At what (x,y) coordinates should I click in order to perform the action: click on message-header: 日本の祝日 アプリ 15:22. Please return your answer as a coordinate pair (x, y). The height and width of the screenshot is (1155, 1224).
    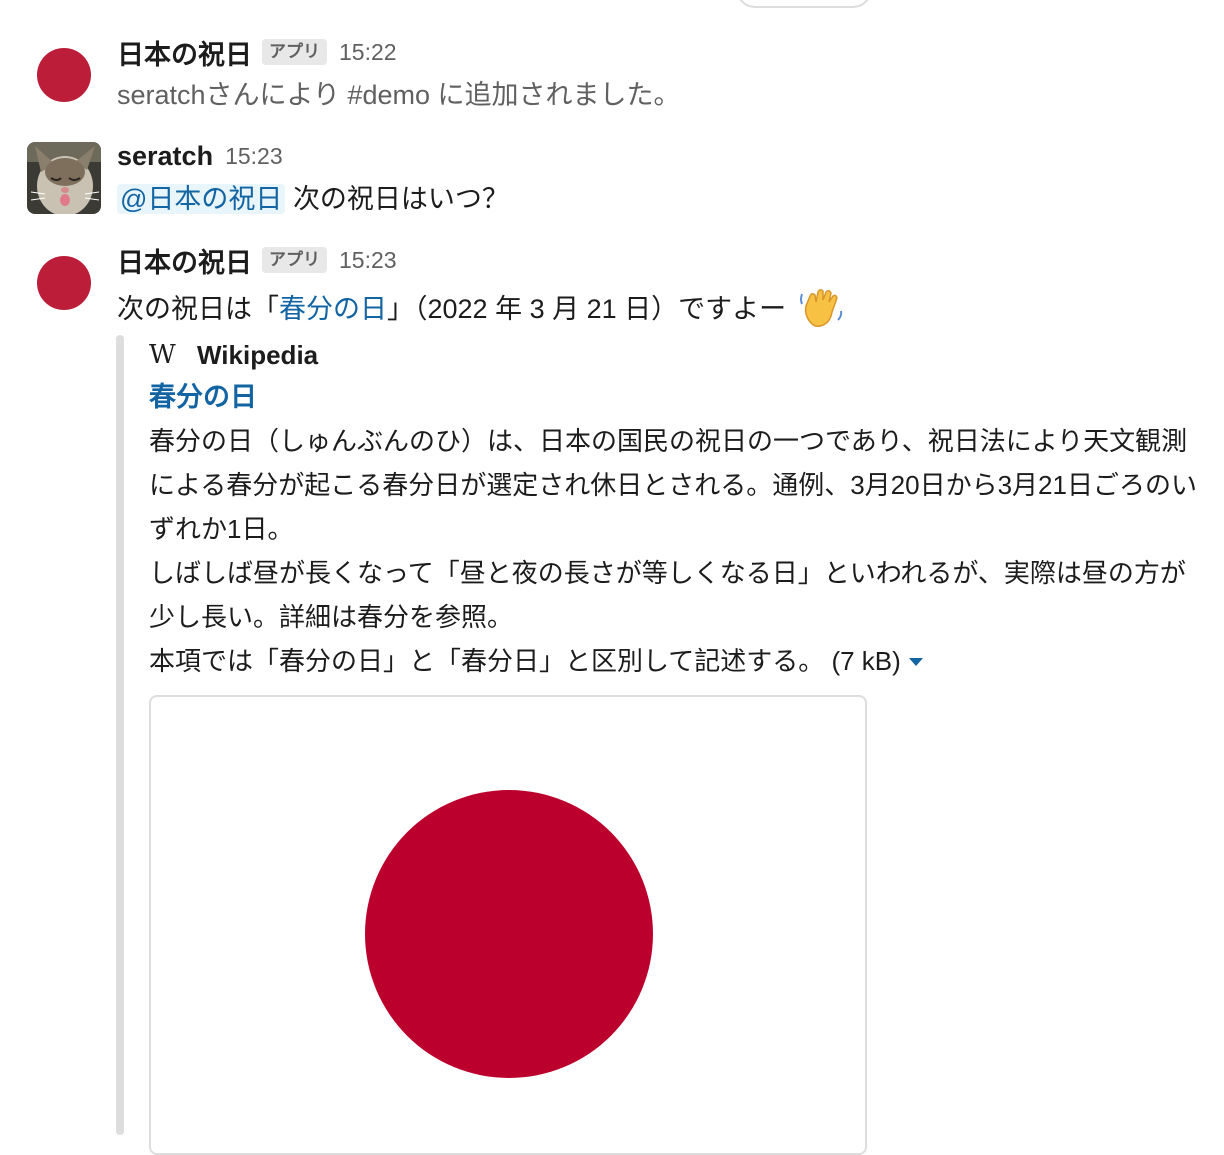
    Looking at the image, I should click on (257, 52).